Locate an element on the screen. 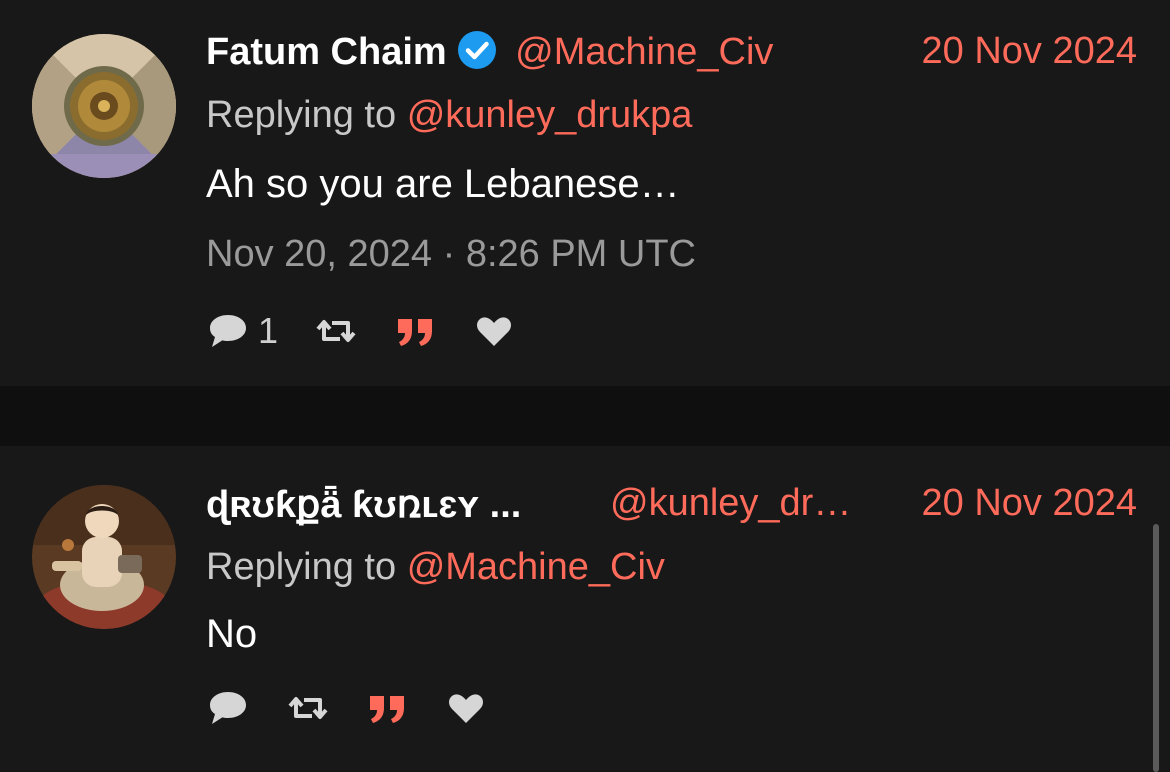 This screenshot has height=772, width=1170. tweet-timestamp: Nov 20, 2024 · 8:26 PM UTC is located at coordinates (451, 254).